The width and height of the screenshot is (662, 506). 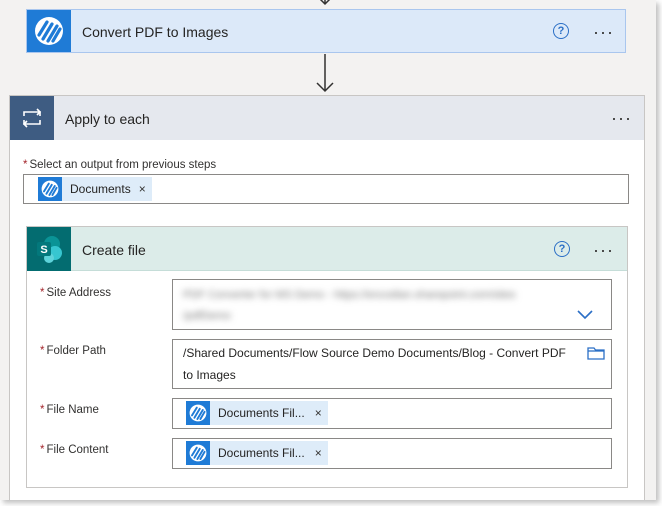 What do you see at coordinates (392, 413) in the screenshot?
I see `file-name-input: Documents Fil... ×` at bounding box center [392, 413].